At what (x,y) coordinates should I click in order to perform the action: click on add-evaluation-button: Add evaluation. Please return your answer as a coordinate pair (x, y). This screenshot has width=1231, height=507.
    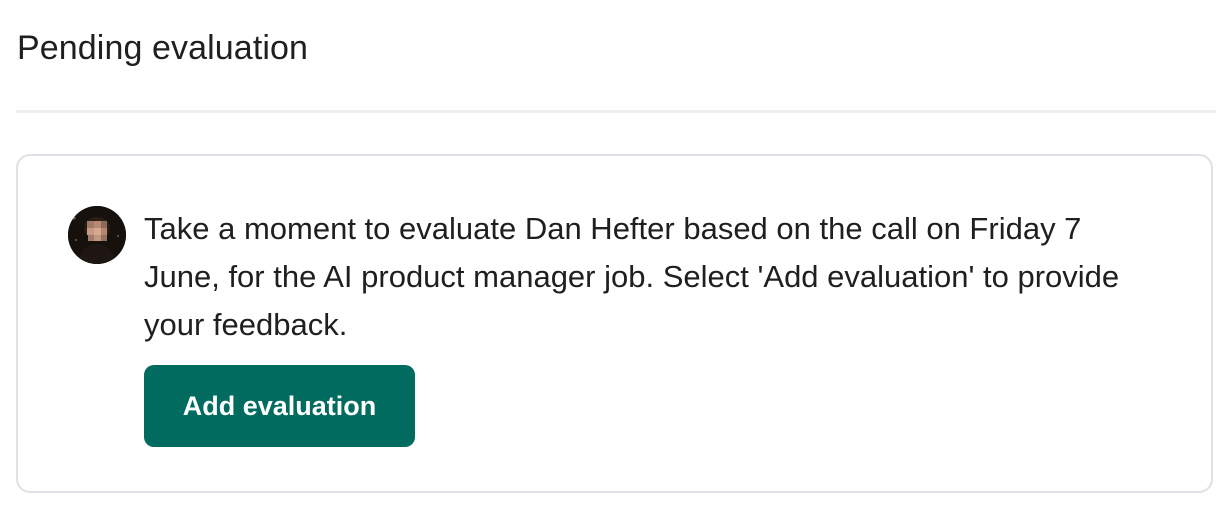
    Looking at the image, I should click on (279, 406).